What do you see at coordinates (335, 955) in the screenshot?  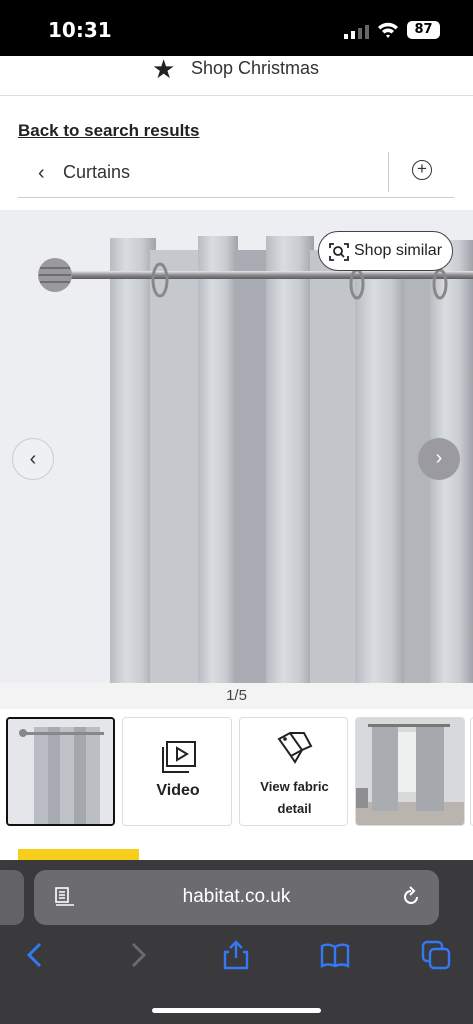 I see `bookmarks-icon` at bounding box center [335, 955].